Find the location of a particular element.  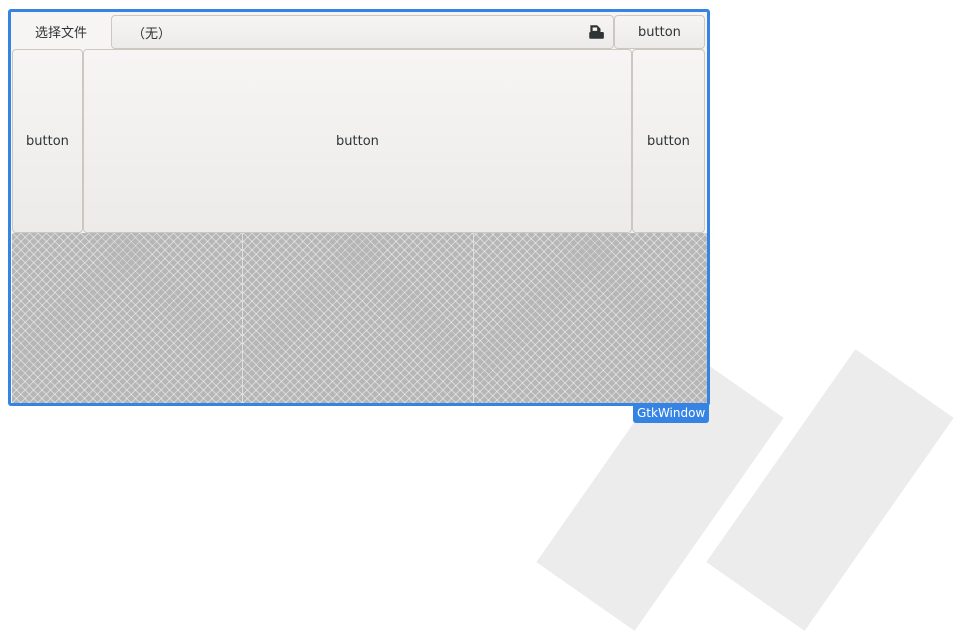

top-right-button: button is located at coordinates (659, 32).